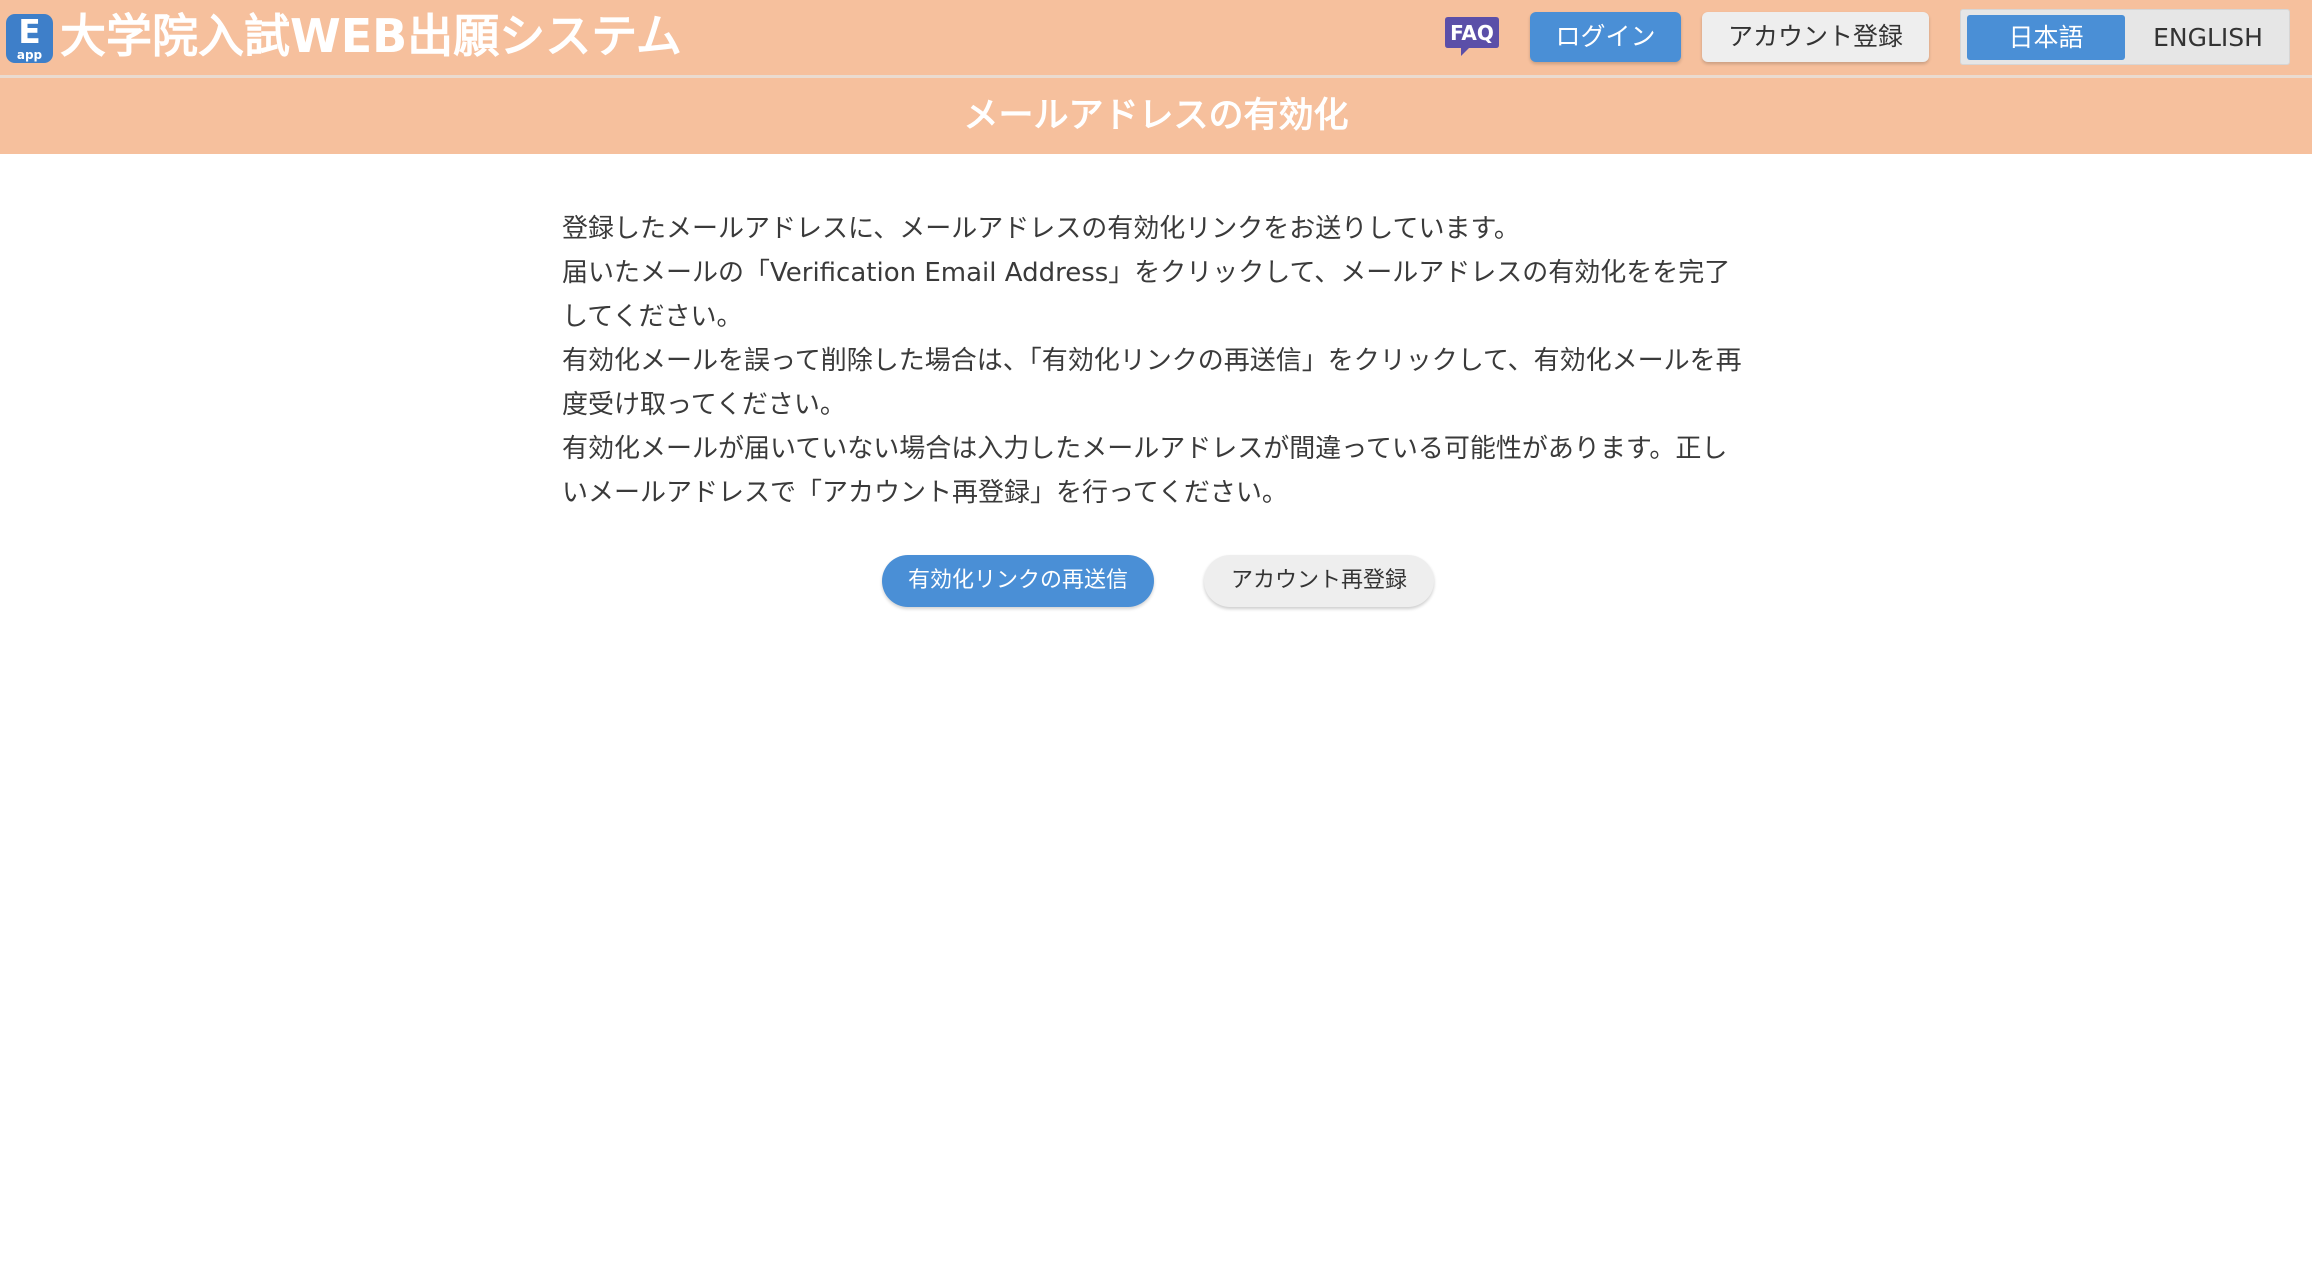 The width and height of the screenshot is (2312, 1282). I want to click on resend-activation-link-button: 有効化リンクの再送信, so click(1018, 581).